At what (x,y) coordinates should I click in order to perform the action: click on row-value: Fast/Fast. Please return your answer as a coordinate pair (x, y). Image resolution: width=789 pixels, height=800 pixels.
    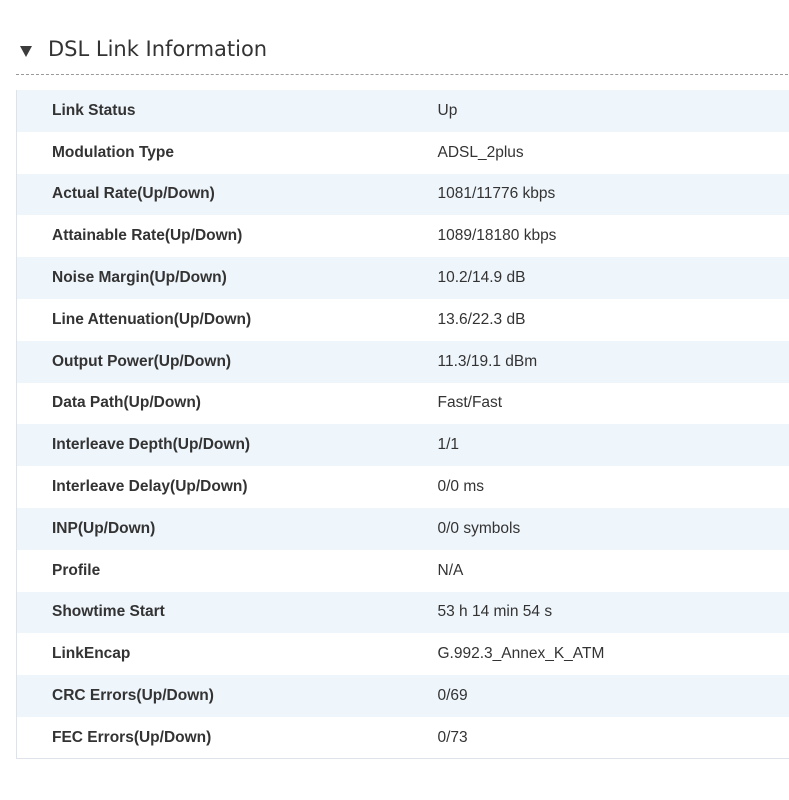
    Looking at the image, I should click on (596, 403).